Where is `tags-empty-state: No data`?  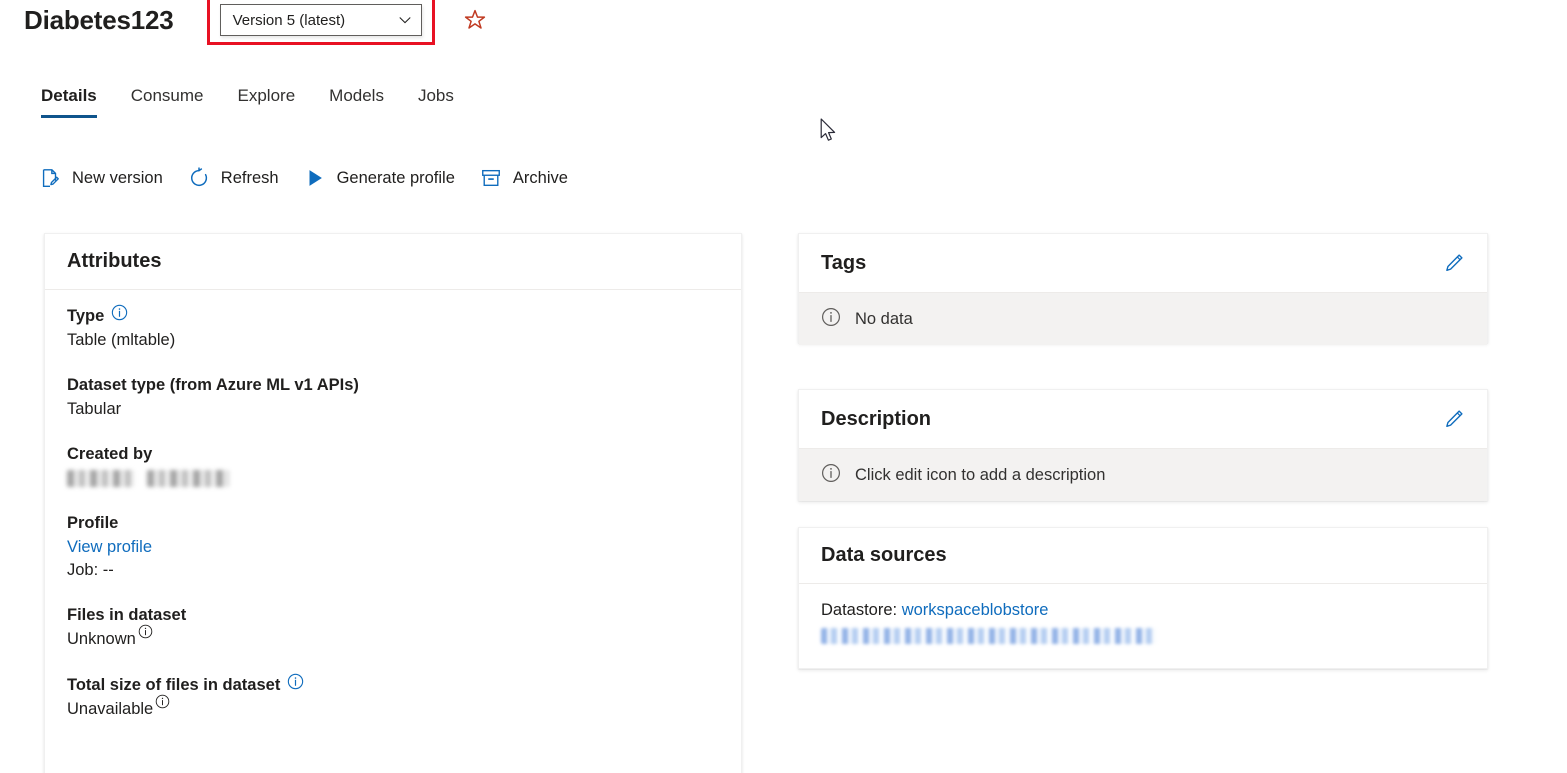
tags-empty-state: No data is located at coordinates (1143, 319).